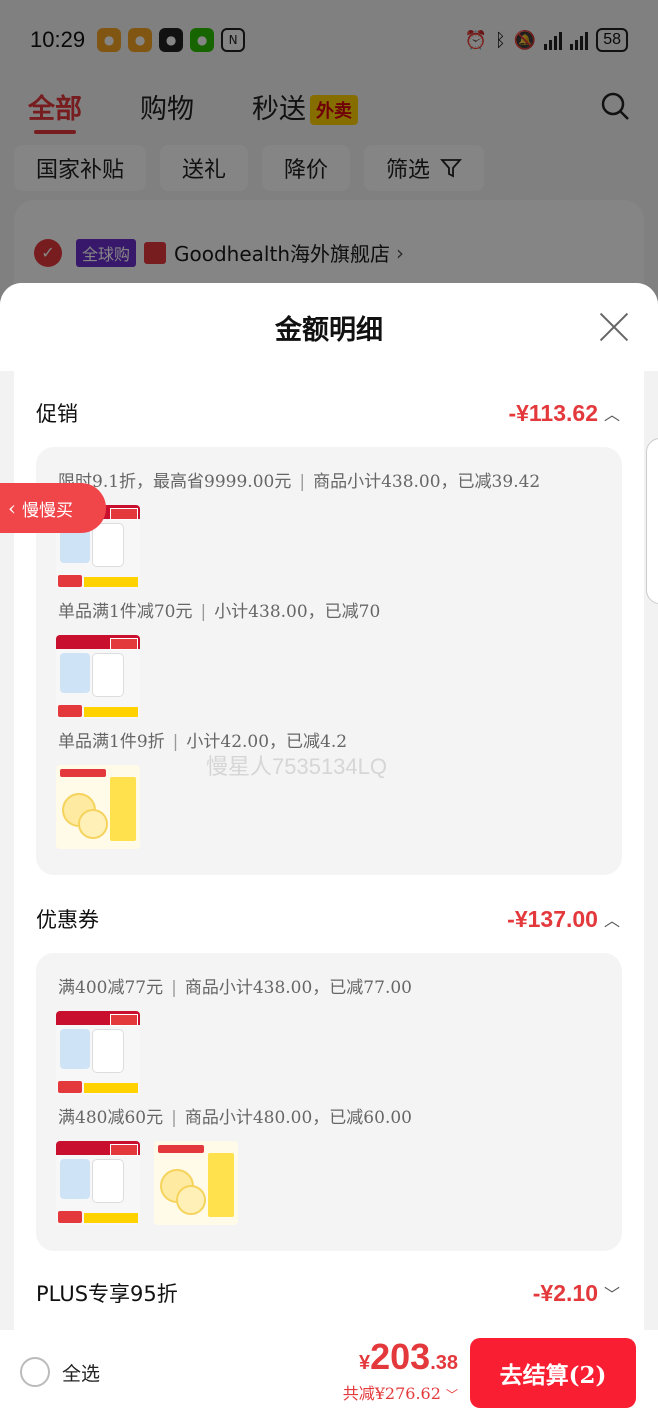 The height and width of the screenshot is (1416, 658). I want to click on promo-amount: -¥113.62, so click(553, 412).